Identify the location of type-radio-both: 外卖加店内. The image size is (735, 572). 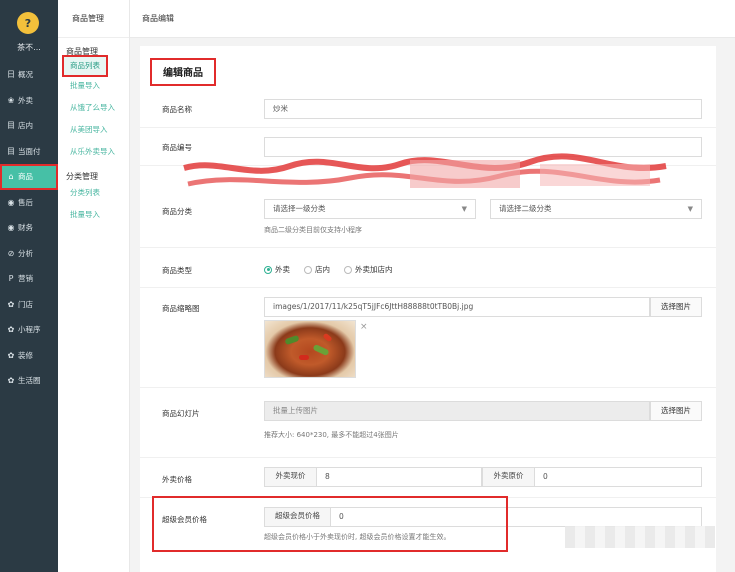
(368, 269).